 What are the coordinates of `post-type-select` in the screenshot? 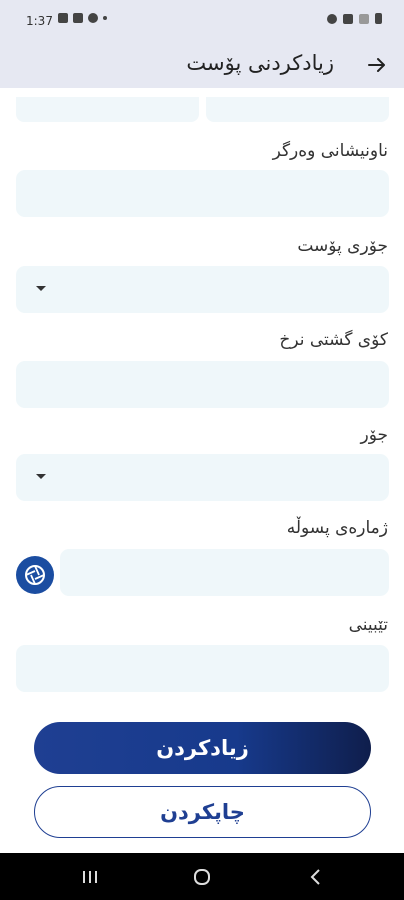 It's located at (202, 289).